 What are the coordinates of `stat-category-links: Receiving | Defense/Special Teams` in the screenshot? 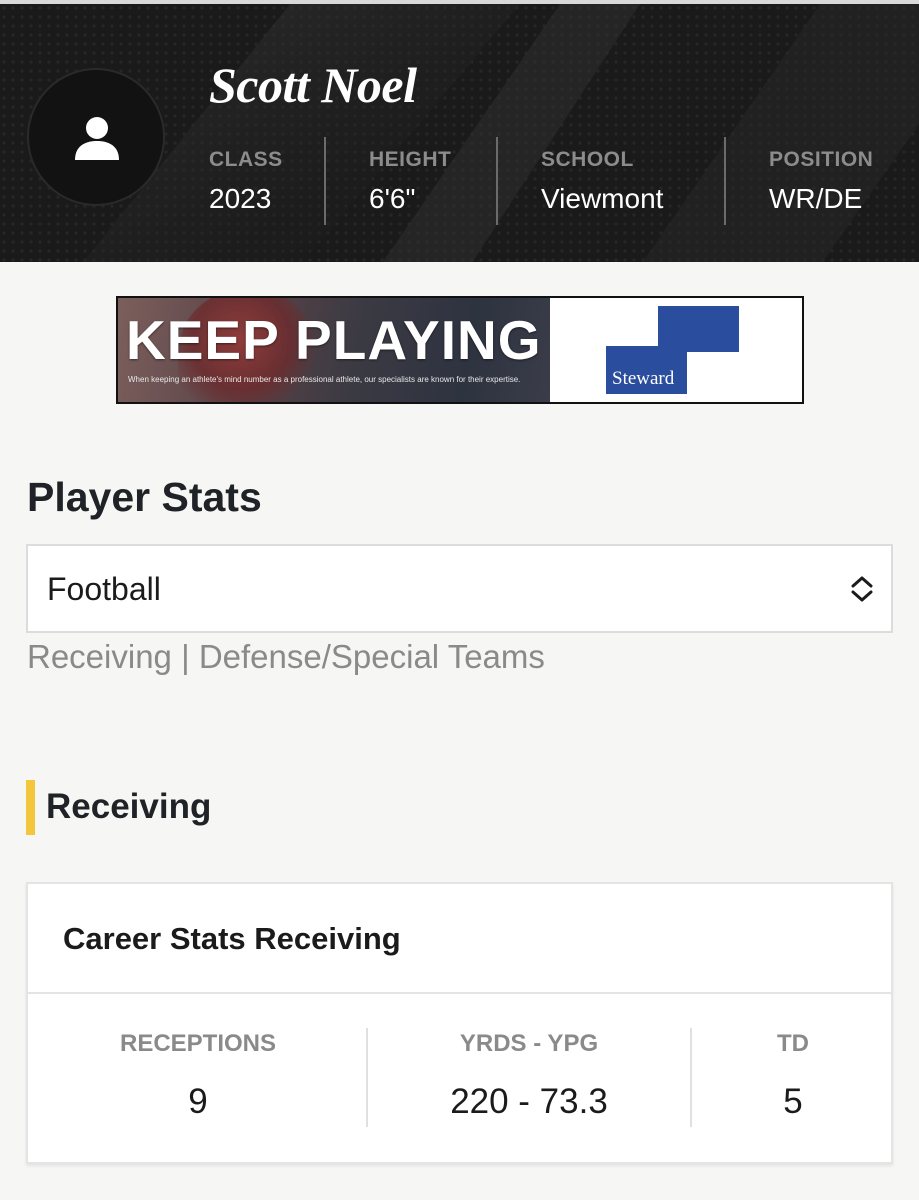 It's located at (286, 657).